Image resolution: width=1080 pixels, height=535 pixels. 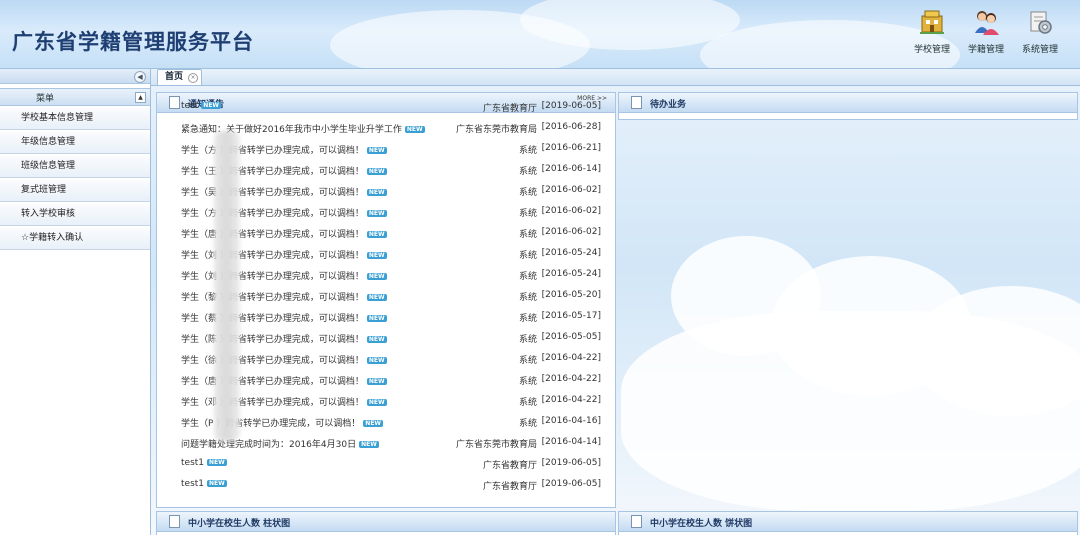 I want to click on pie-chart-panel: 中小学在校生人数 饼状图, so click(x=848, y=523).